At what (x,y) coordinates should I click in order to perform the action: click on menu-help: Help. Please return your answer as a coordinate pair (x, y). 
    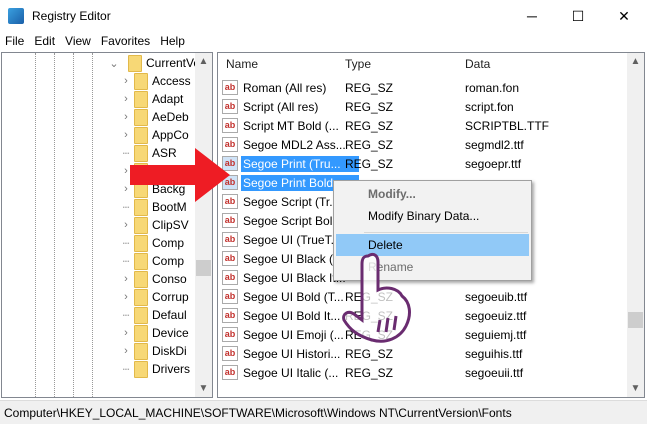
    Looking at the image, I should click on (172, 41).